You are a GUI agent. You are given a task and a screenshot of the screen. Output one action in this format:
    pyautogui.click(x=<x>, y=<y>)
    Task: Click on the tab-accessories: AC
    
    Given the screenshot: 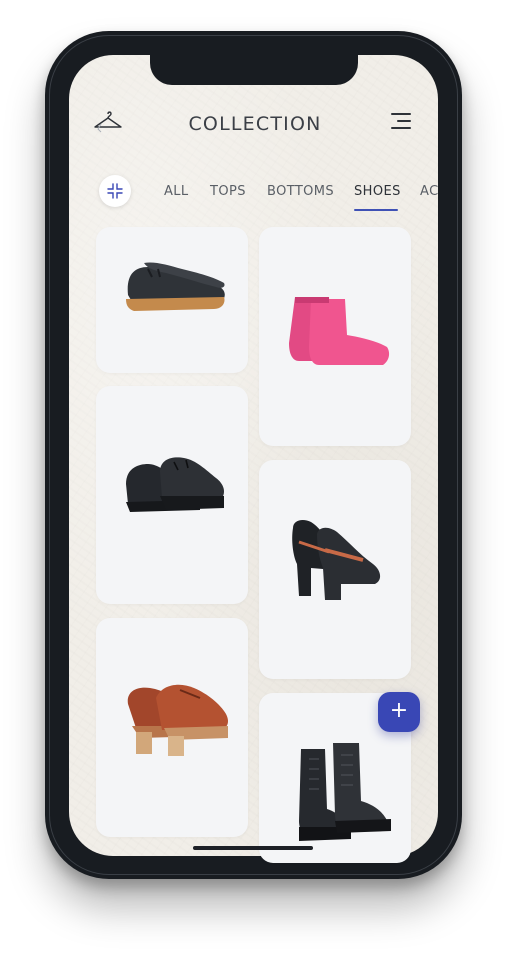 What is the action you would take?
    pyautogui.click(x=429, y=191)
    